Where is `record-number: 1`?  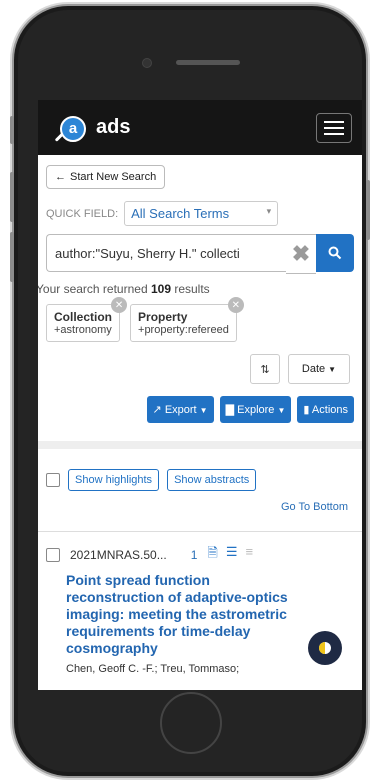 record-number: 1 is located at coordinates (194, 555).